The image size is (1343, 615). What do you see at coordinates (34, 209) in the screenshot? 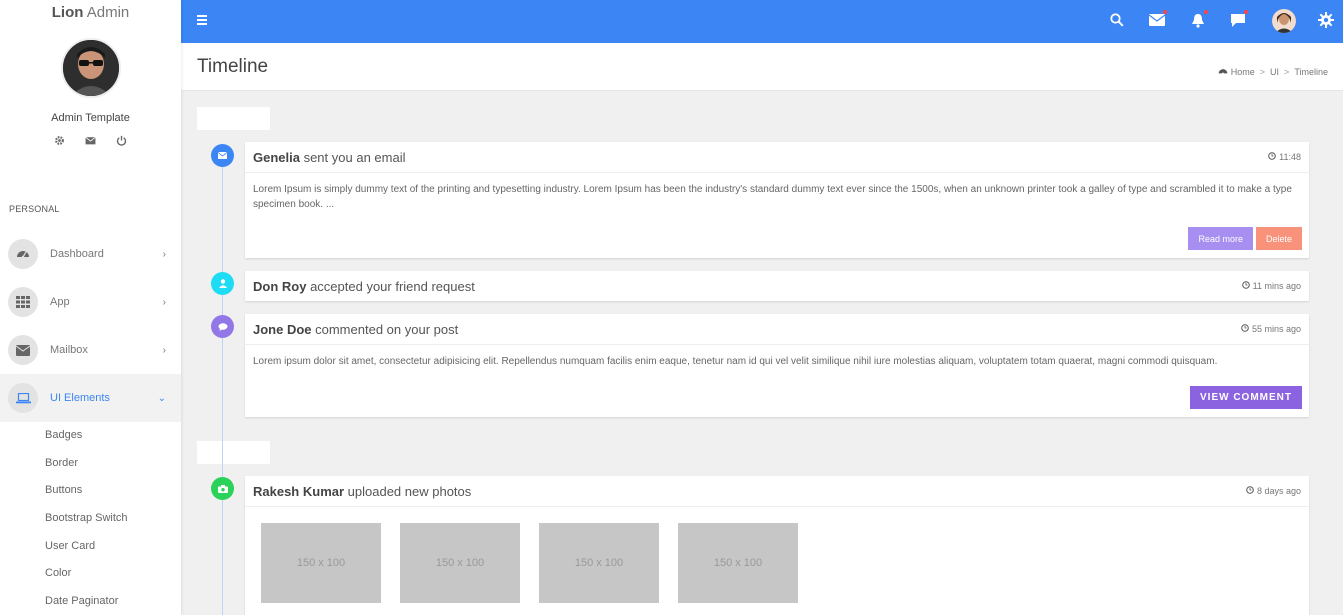
I see `sidebar-section-title: PERSONAL` at bounding box center [34, 209].